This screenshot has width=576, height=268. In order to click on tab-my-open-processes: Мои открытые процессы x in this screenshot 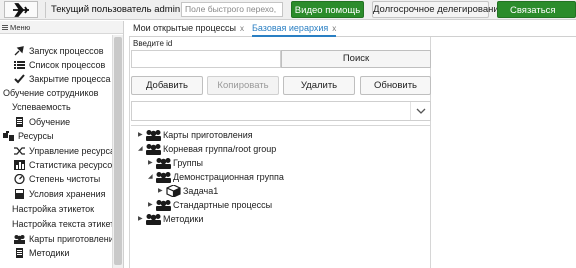, I will do `click(188, 29)`.